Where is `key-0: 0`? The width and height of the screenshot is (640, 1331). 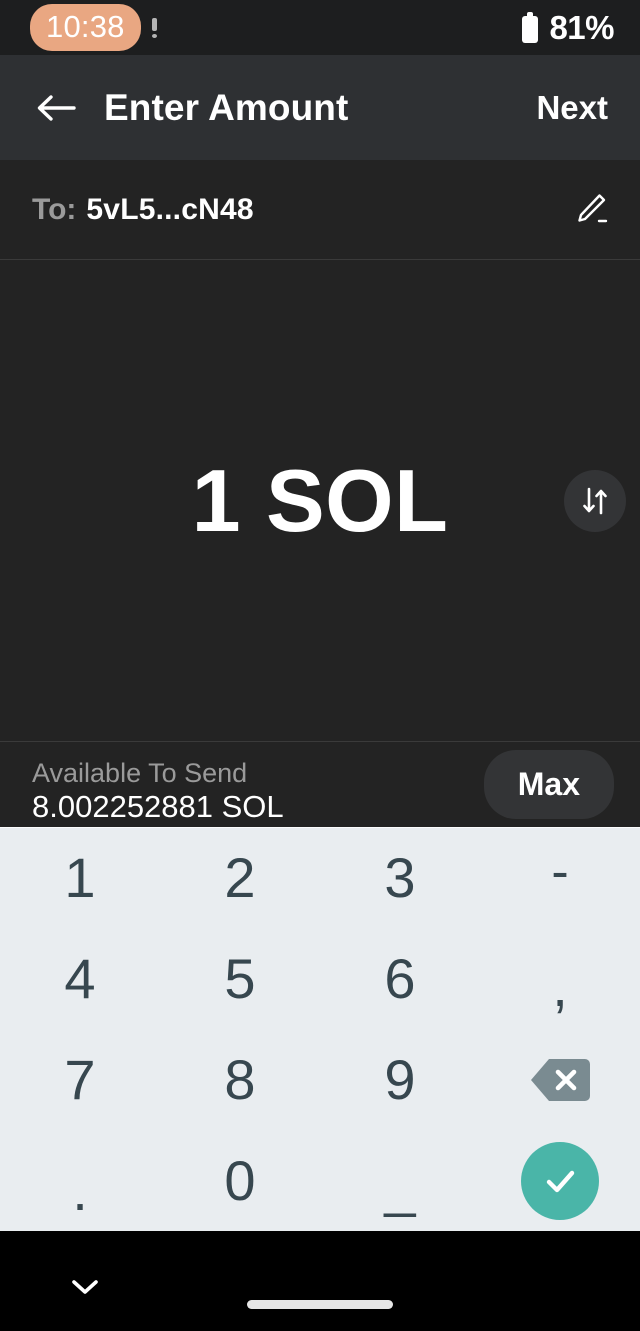
key-0: 0 is located at coordinates (240, 1180).